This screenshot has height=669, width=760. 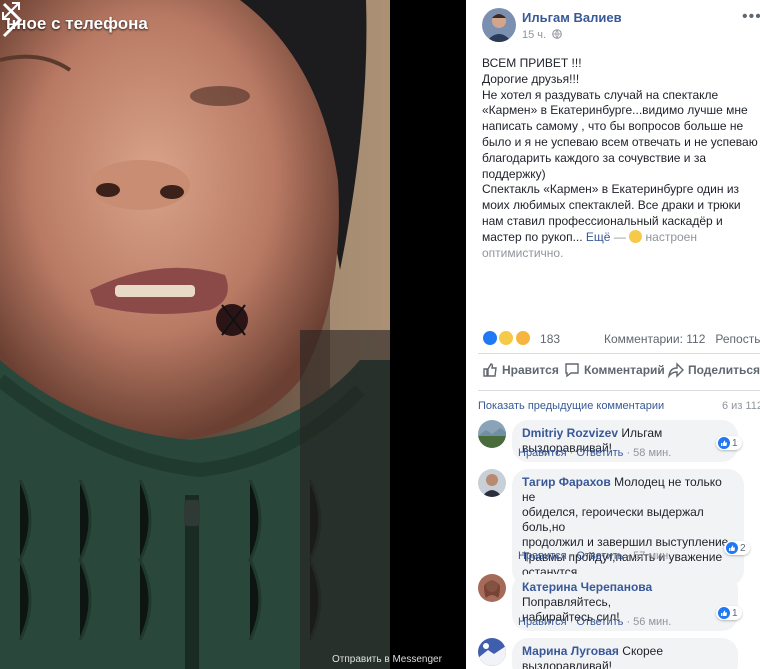 I want to click on comment-text: Поправляйтесь,, so click(x=567, y=602).